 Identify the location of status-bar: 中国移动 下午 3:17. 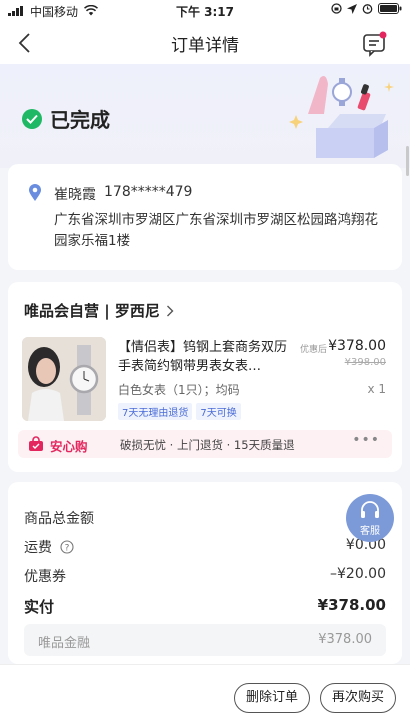
(205, 11).